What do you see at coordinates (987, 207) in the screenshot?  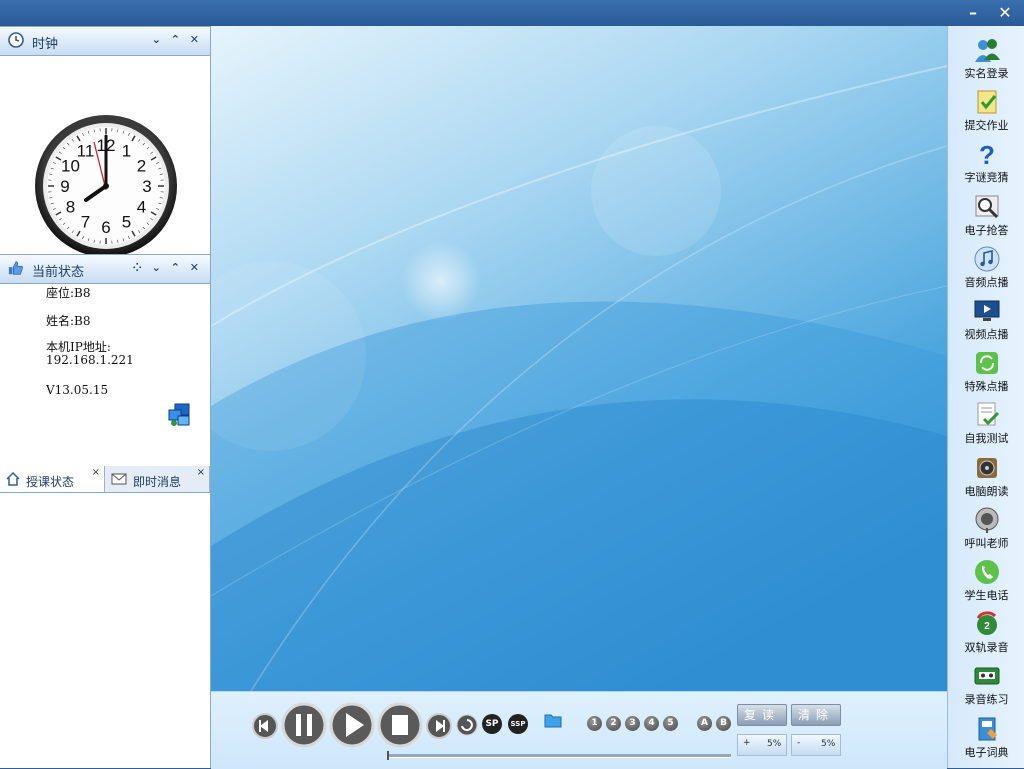 I see `magnifier-icon` at bounding box center [987, 207].